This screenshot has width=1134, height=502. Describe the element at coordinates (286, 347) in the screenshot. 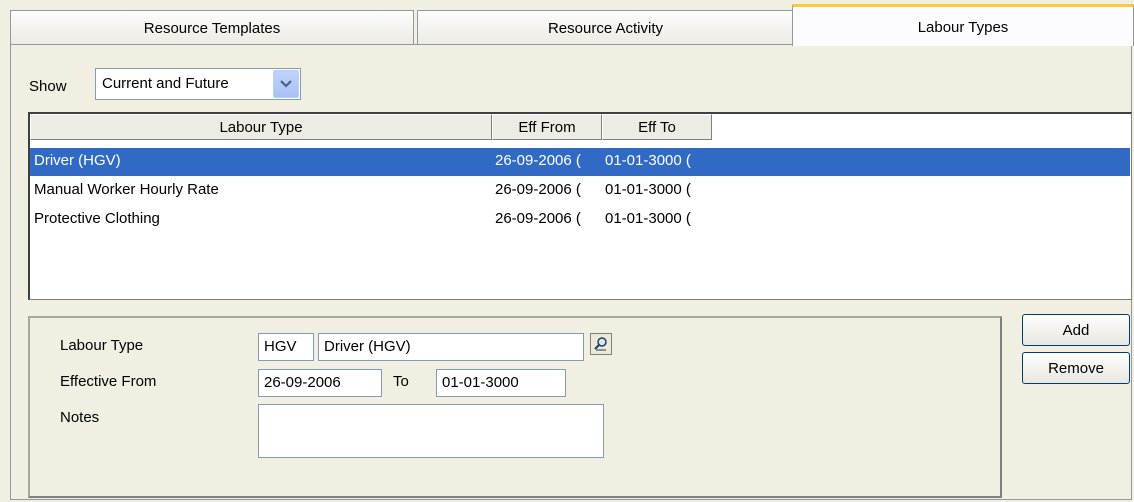

I see `labour-code-field: HGV` at that location.